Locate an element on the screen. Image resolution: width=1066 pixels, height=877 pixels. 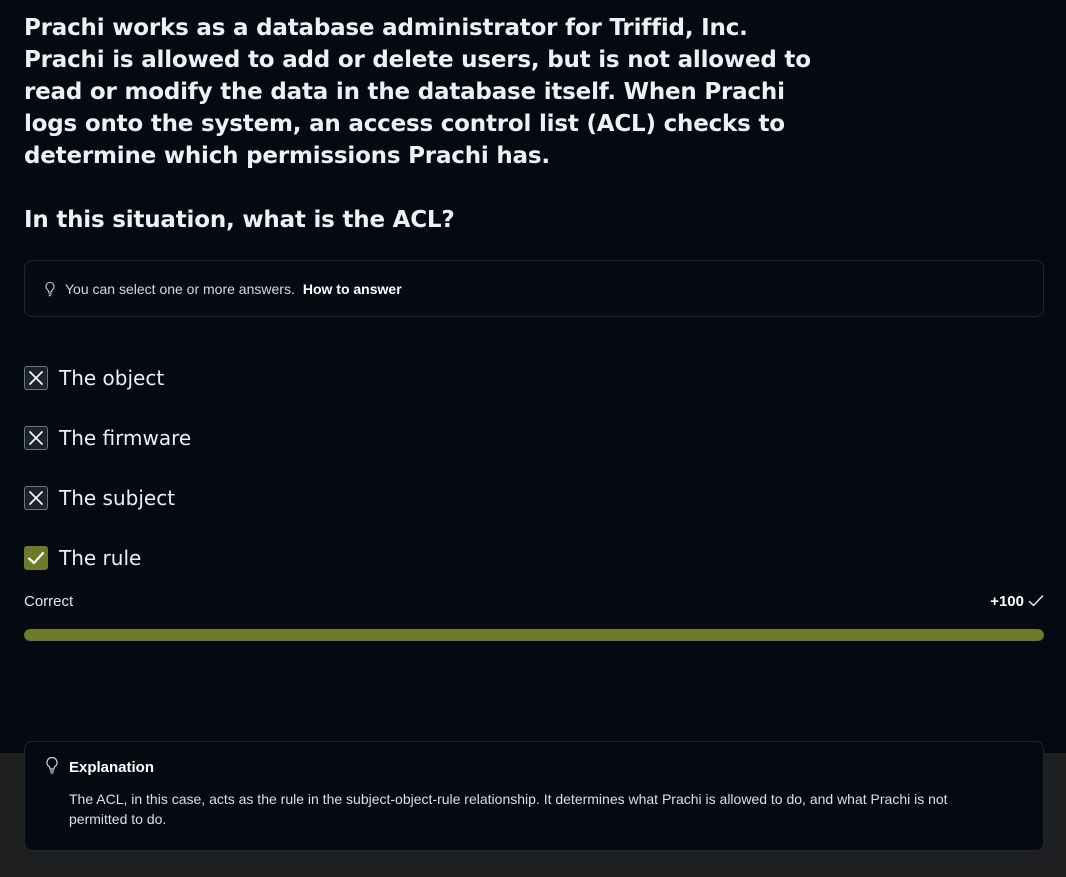
result-row: Correct +100 is located at coordinates (534, 601).